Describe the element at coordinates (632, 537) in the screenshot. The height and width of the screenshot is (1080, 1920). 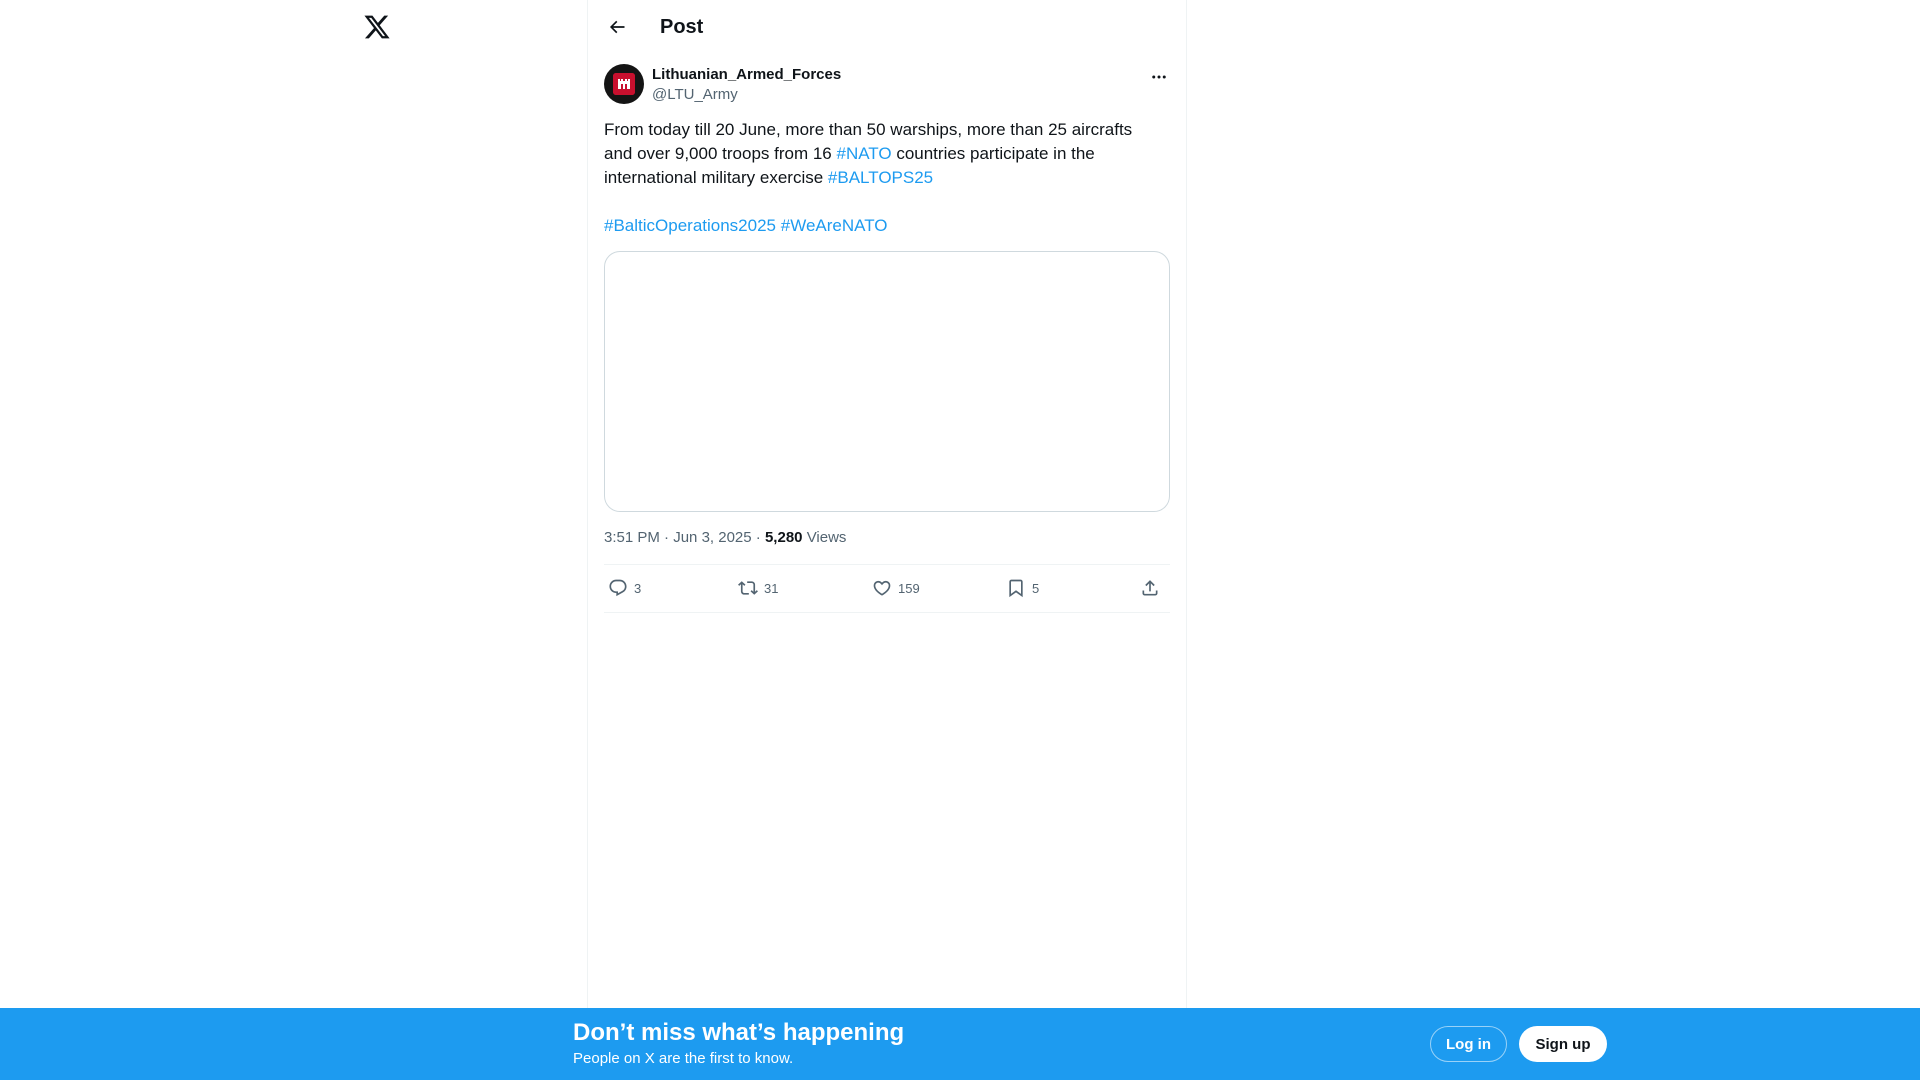
I see `post-time: 3:51 PM` at that location.